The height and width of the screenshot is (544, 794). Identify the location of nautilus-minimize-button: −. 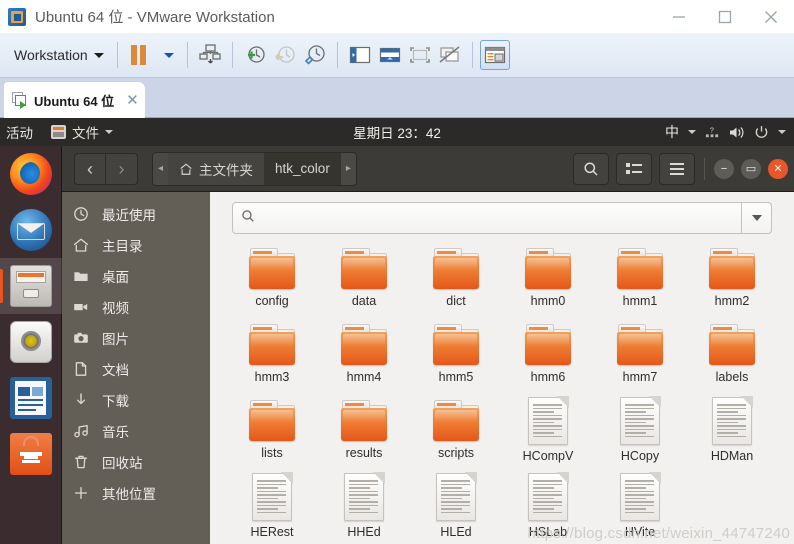
(724, 168).